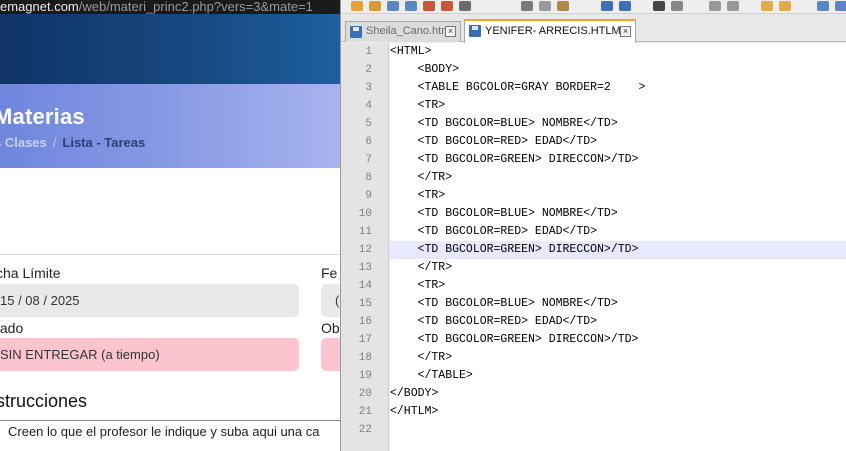 This screenshot has width=846, height=451. What do you see at coordinates (365, 394) in the screenshot?
I see `line-number: 20` at bounding box center [365, 394].